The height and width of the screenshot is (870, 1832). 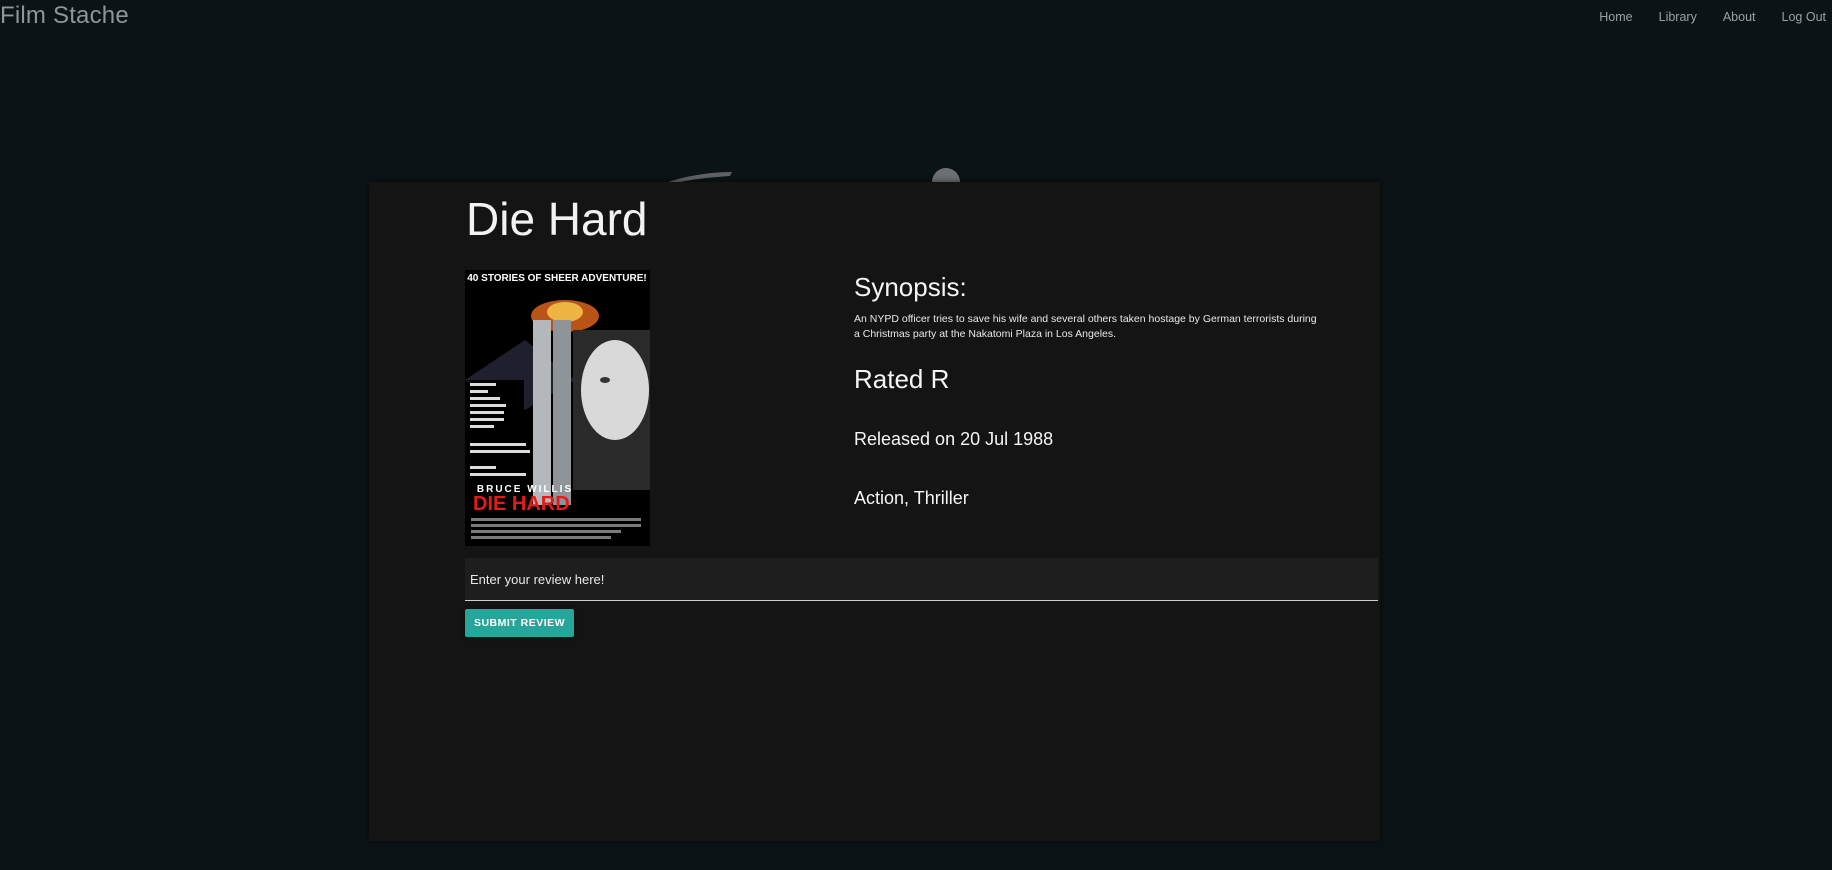 What do you see at coordinates (521, 504) in the screenshot?
I see `poster-title: DIE HARD` at bounding box center [521, 504].